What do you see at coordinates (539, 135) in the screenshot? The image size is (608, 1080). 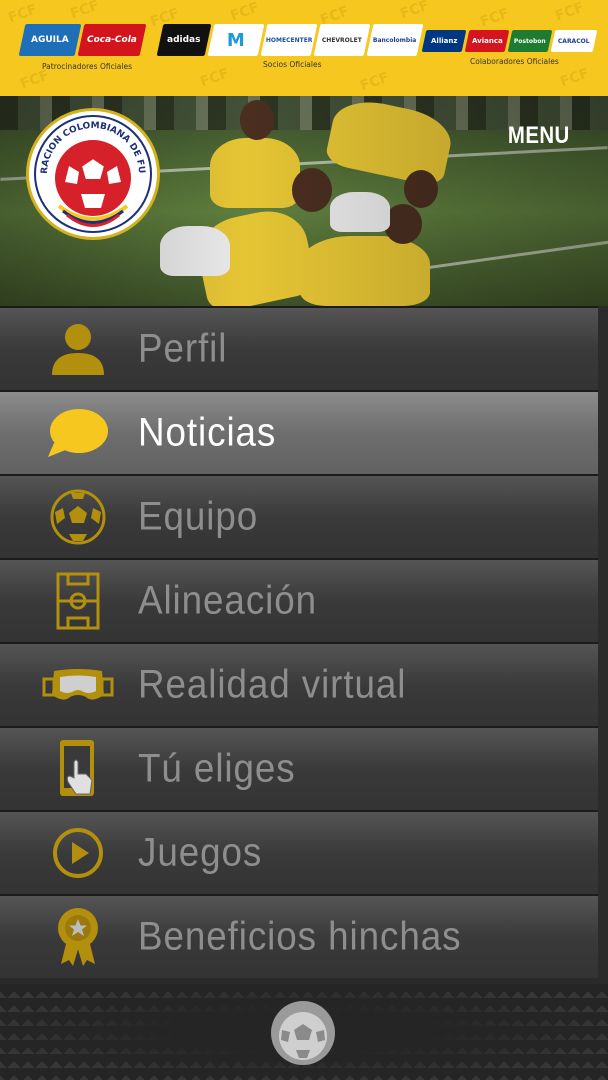 I see `menu-title: MENU` at bounding box center [539, 135].